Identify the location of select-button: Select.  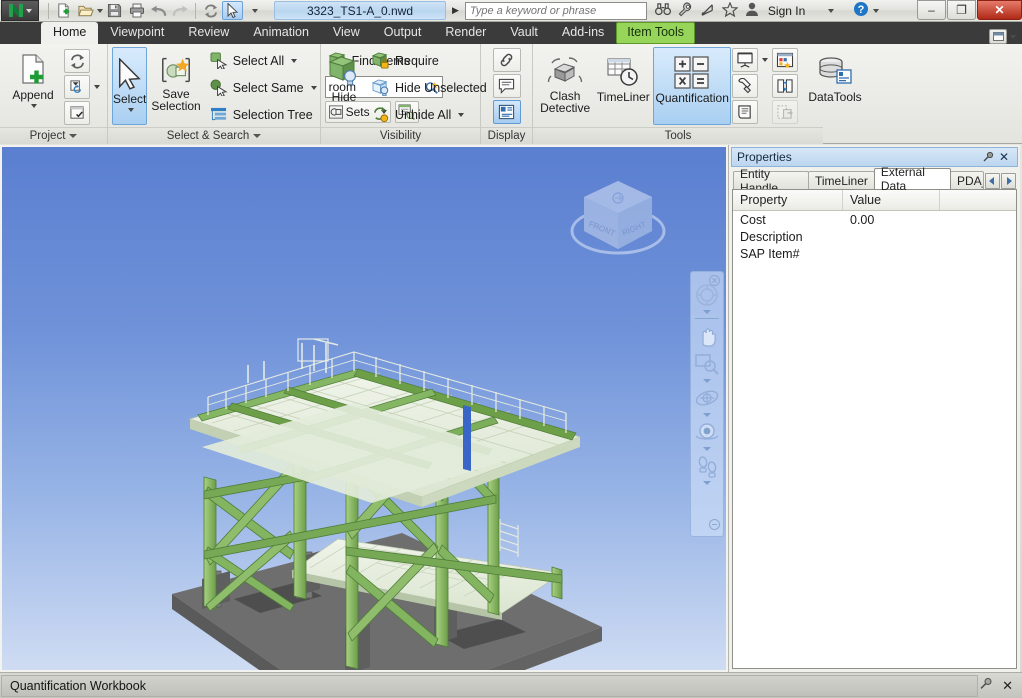
(130, 86).